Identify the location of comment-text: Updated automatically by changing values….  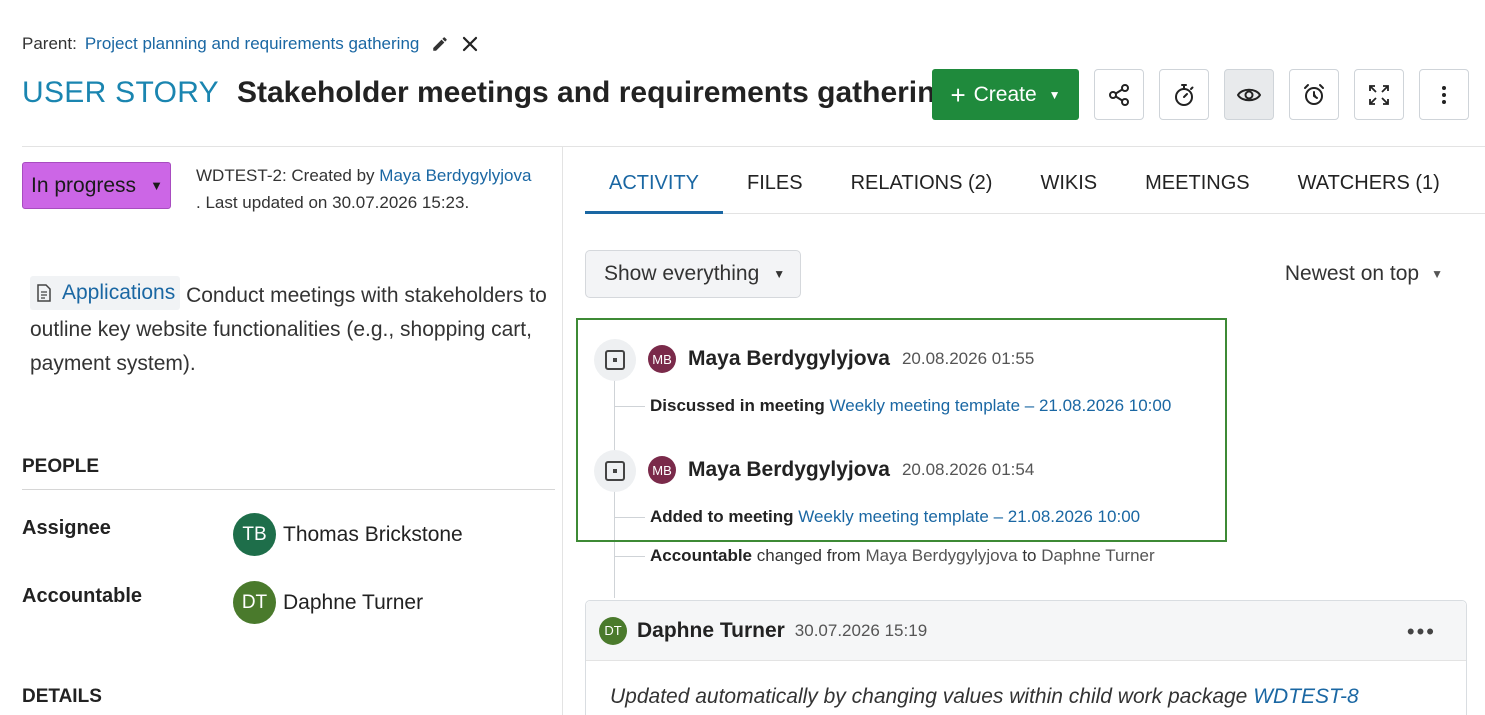
(929, 696).